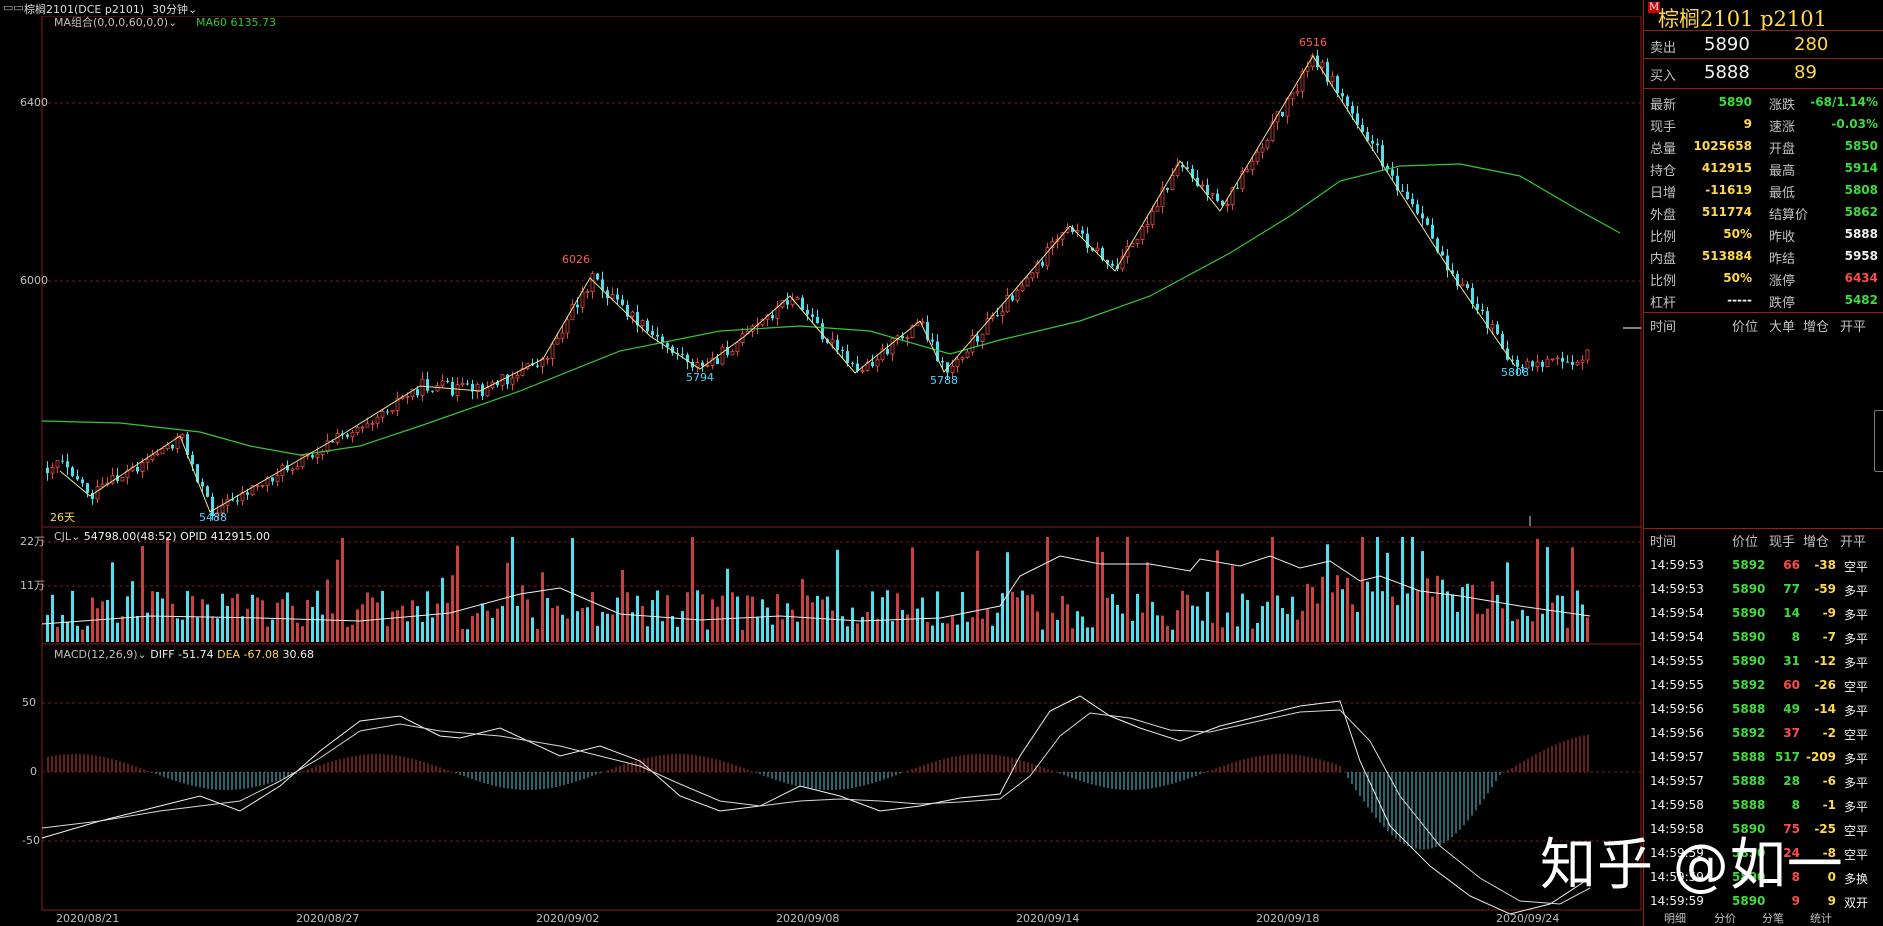 This screenshot has width=1883, height=926. What do you see at coordinates (1527, 918) in the screenshot?
I see `x-tick: 2020/09/24` at bounding box center [1527, 918].